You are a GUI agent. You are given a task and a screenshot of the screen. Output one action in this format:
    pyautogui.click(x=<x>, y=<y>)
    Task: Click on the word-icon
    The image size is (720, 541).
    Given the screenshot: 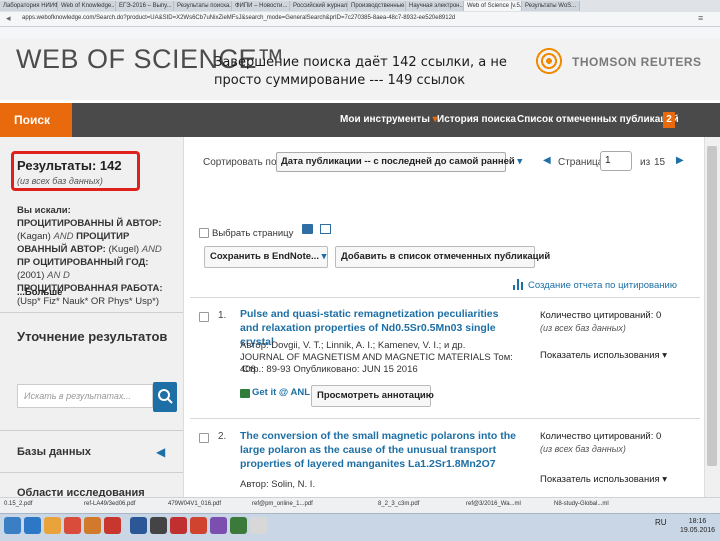 What is the action you would take?
    pyautogui.click(x=138, y=525)
    